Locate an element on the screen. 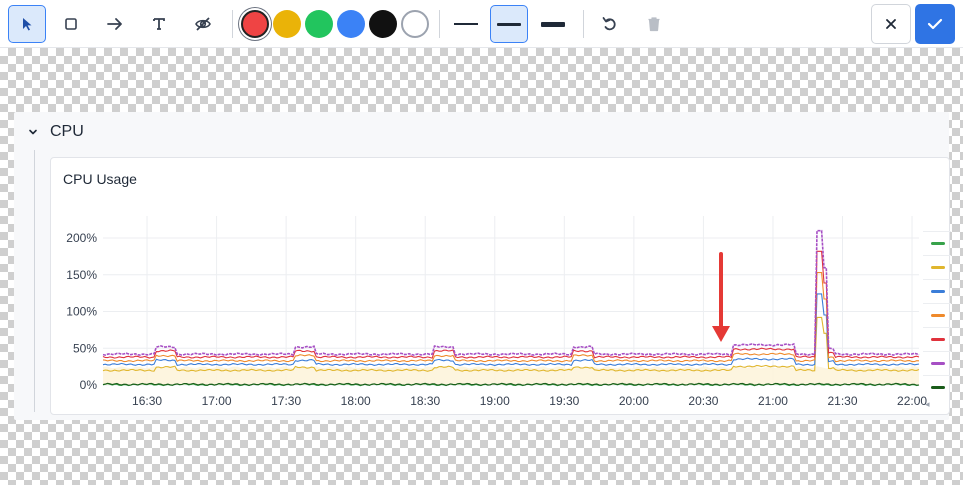 The image size is (963, 485). trash-icon is located at coordinates (654, 24).